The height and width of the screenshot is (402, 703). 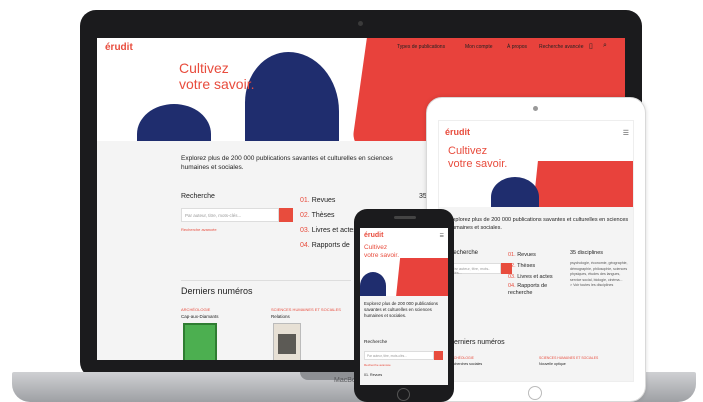 What do you see at coordinates (360, 23) in the screenshot?
I see `laptop-camera` at bounding box center [360, 23].